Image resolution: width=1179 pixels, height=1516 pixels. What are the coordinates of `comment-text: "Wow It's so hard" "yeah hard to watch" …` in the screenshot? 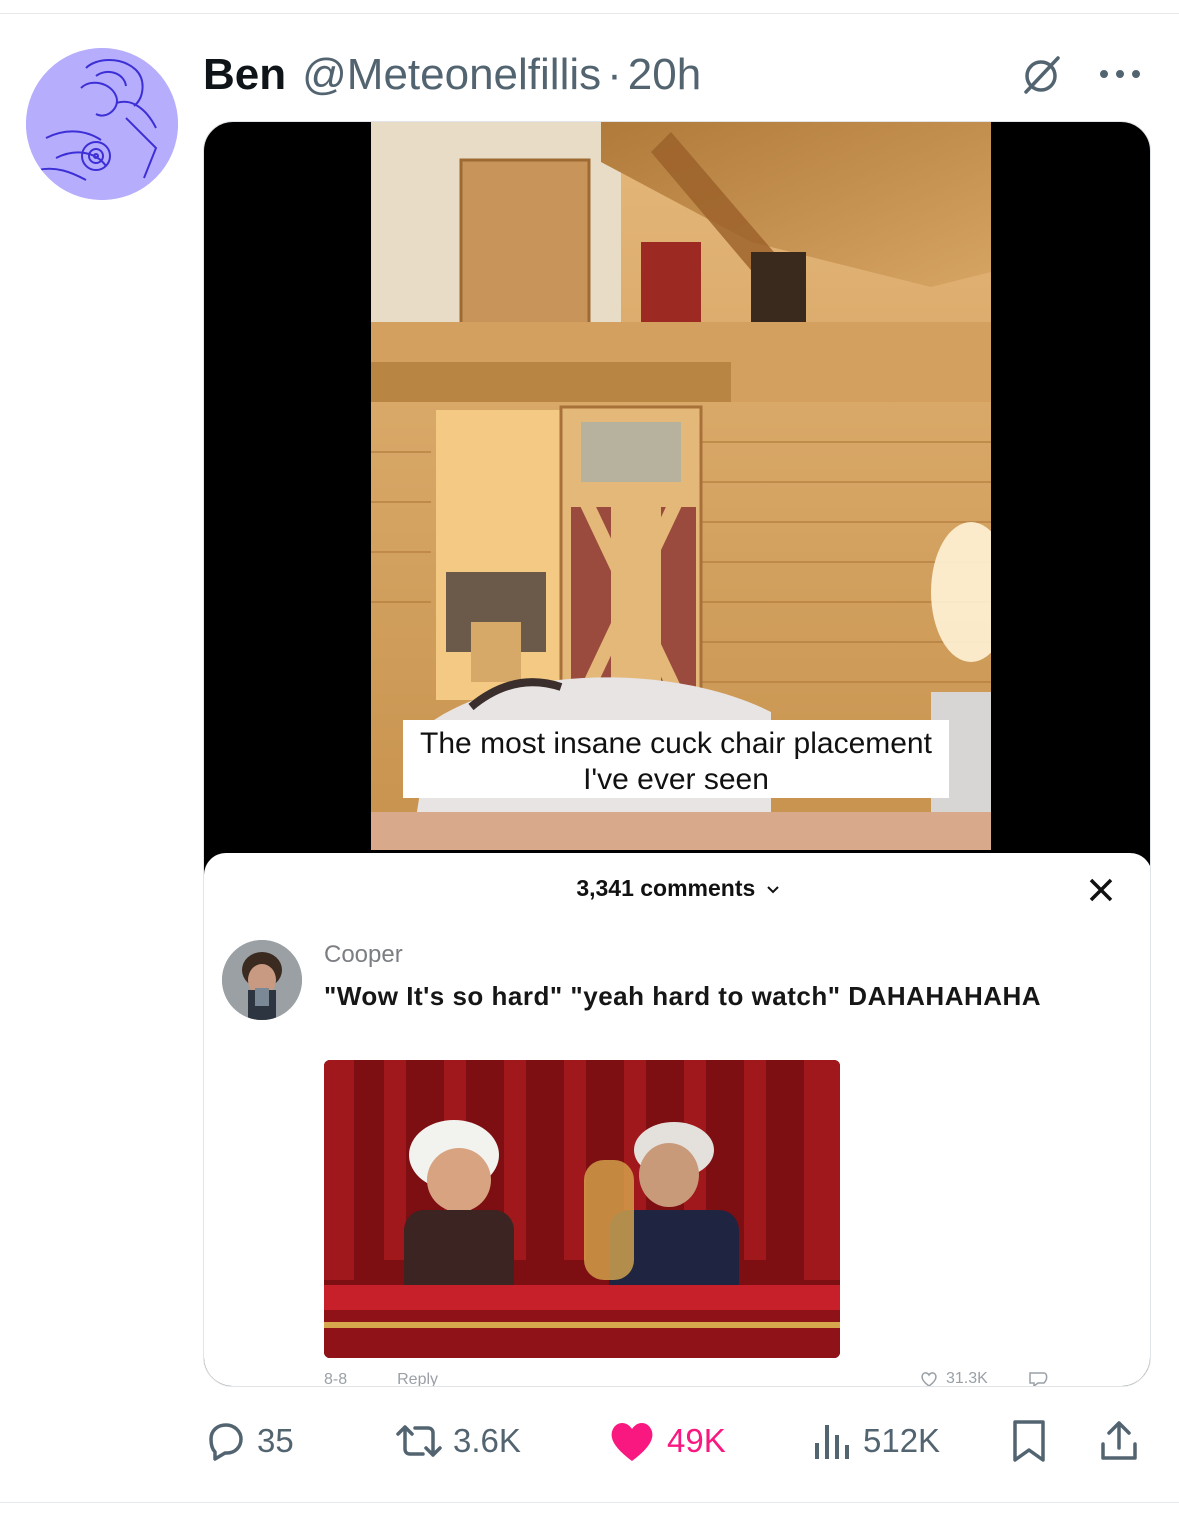 It's located at (683, 996).